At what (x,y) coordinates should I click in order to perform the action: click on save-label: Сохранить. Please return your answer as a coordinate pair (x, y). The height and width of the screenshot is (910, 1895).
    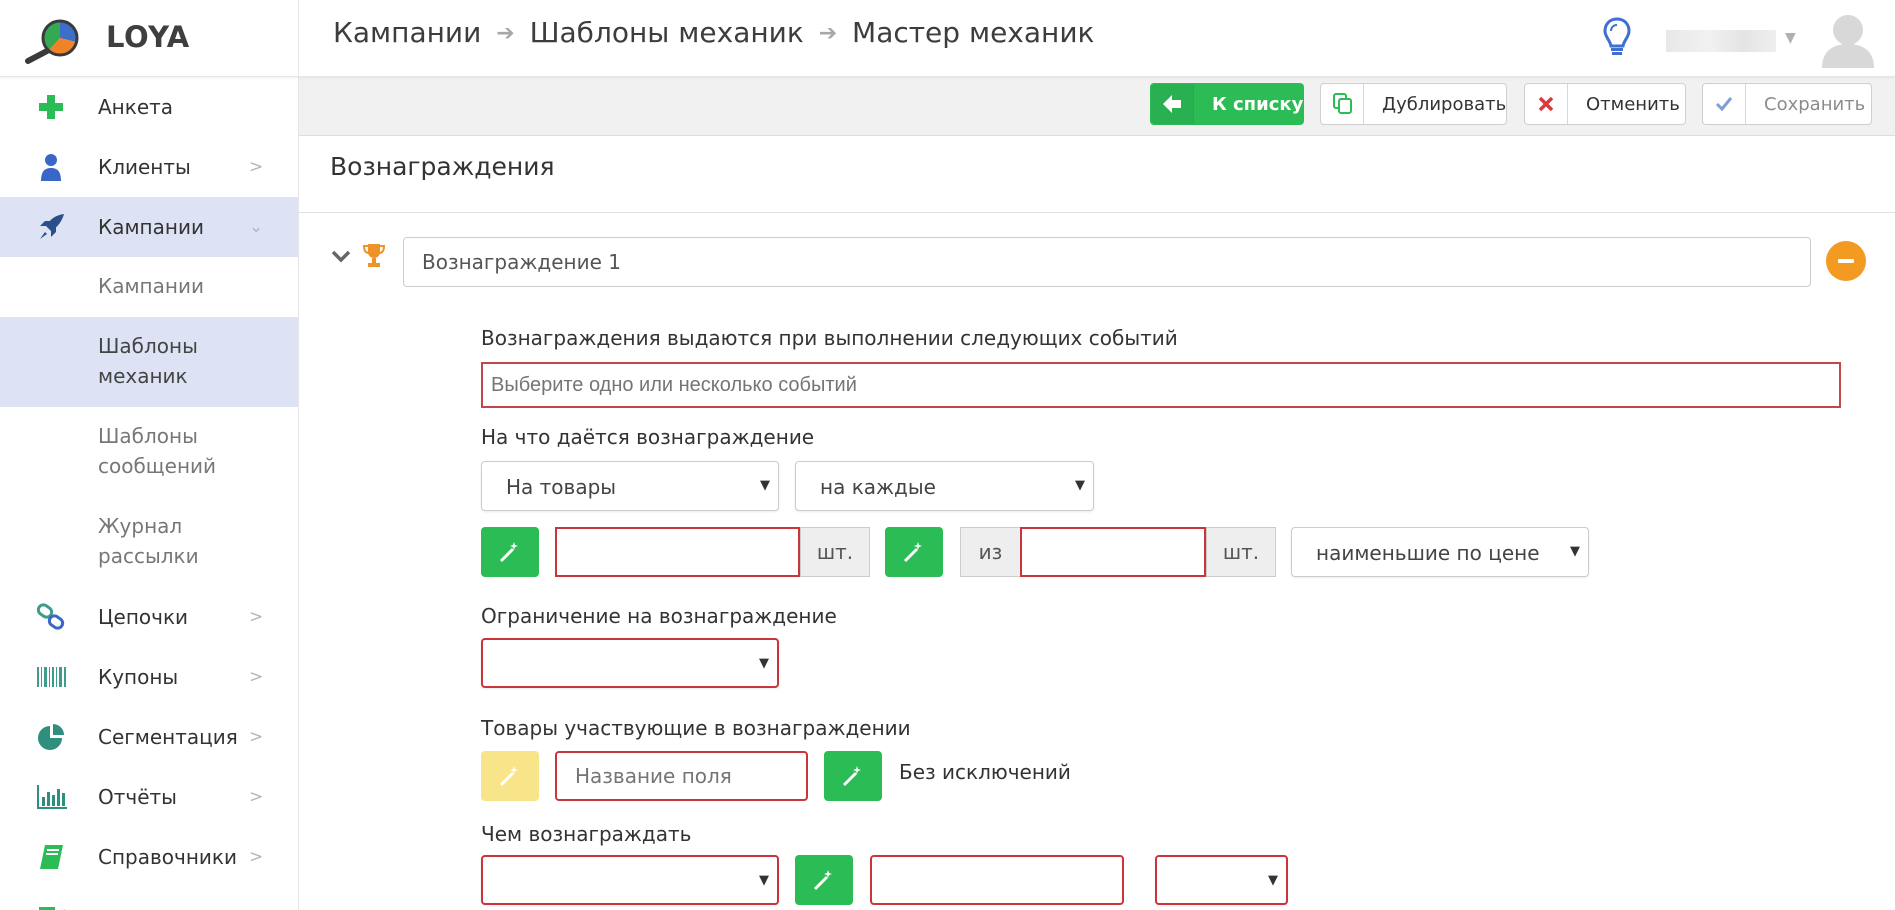
    Looking at the image, I should click on (1815, 104).